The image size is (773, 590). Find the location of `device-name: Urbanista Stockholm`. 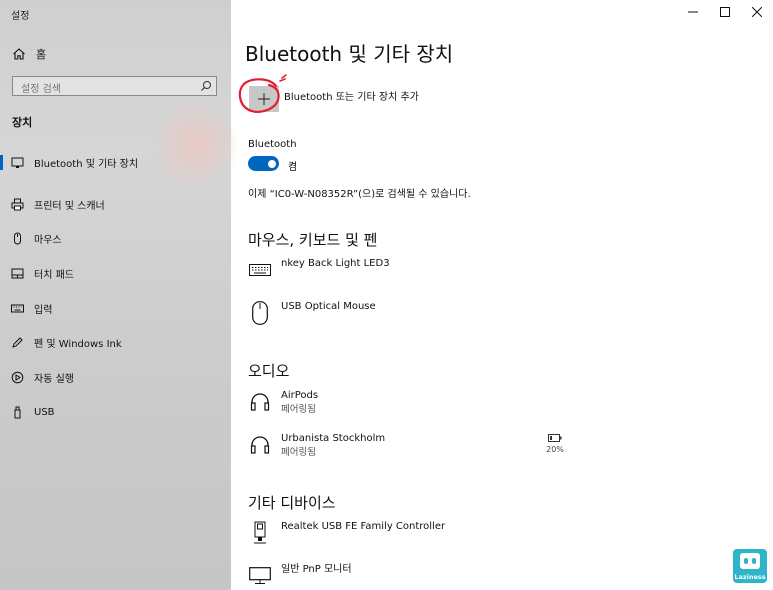

device-name: Urbanista Stockholm is located at coordinates (333, 438).